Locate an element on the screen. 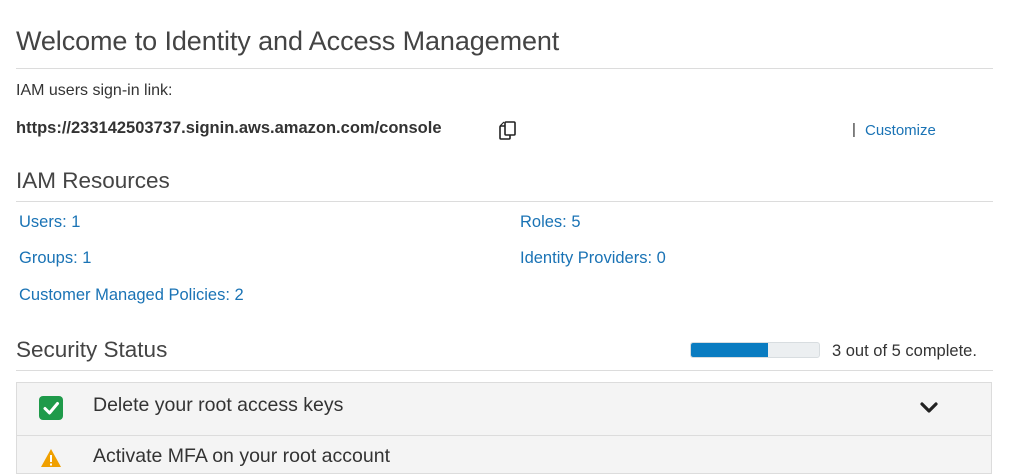 The image size is (1029, 476). chevron-down-icon is located at coordinates (929, 408).